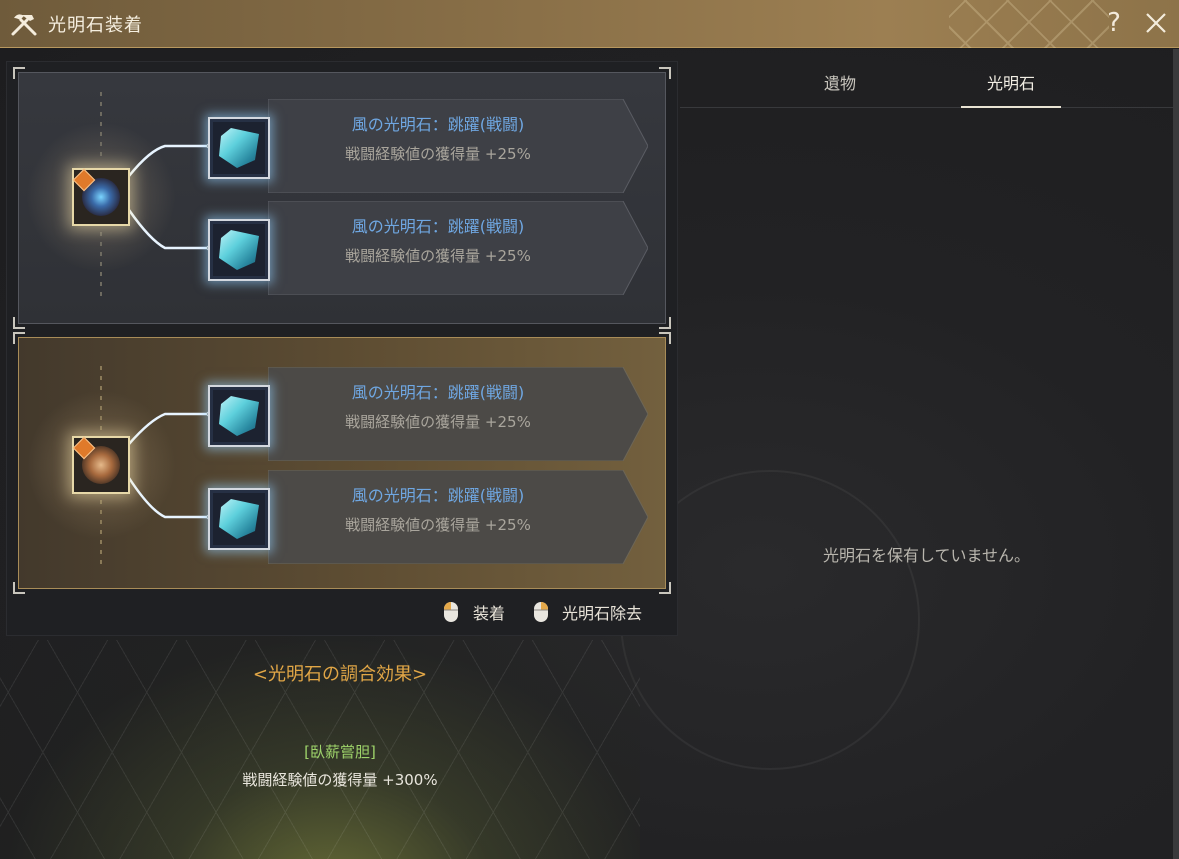  I want to click on remove-hint: 光明石除去, so click(602, 613).